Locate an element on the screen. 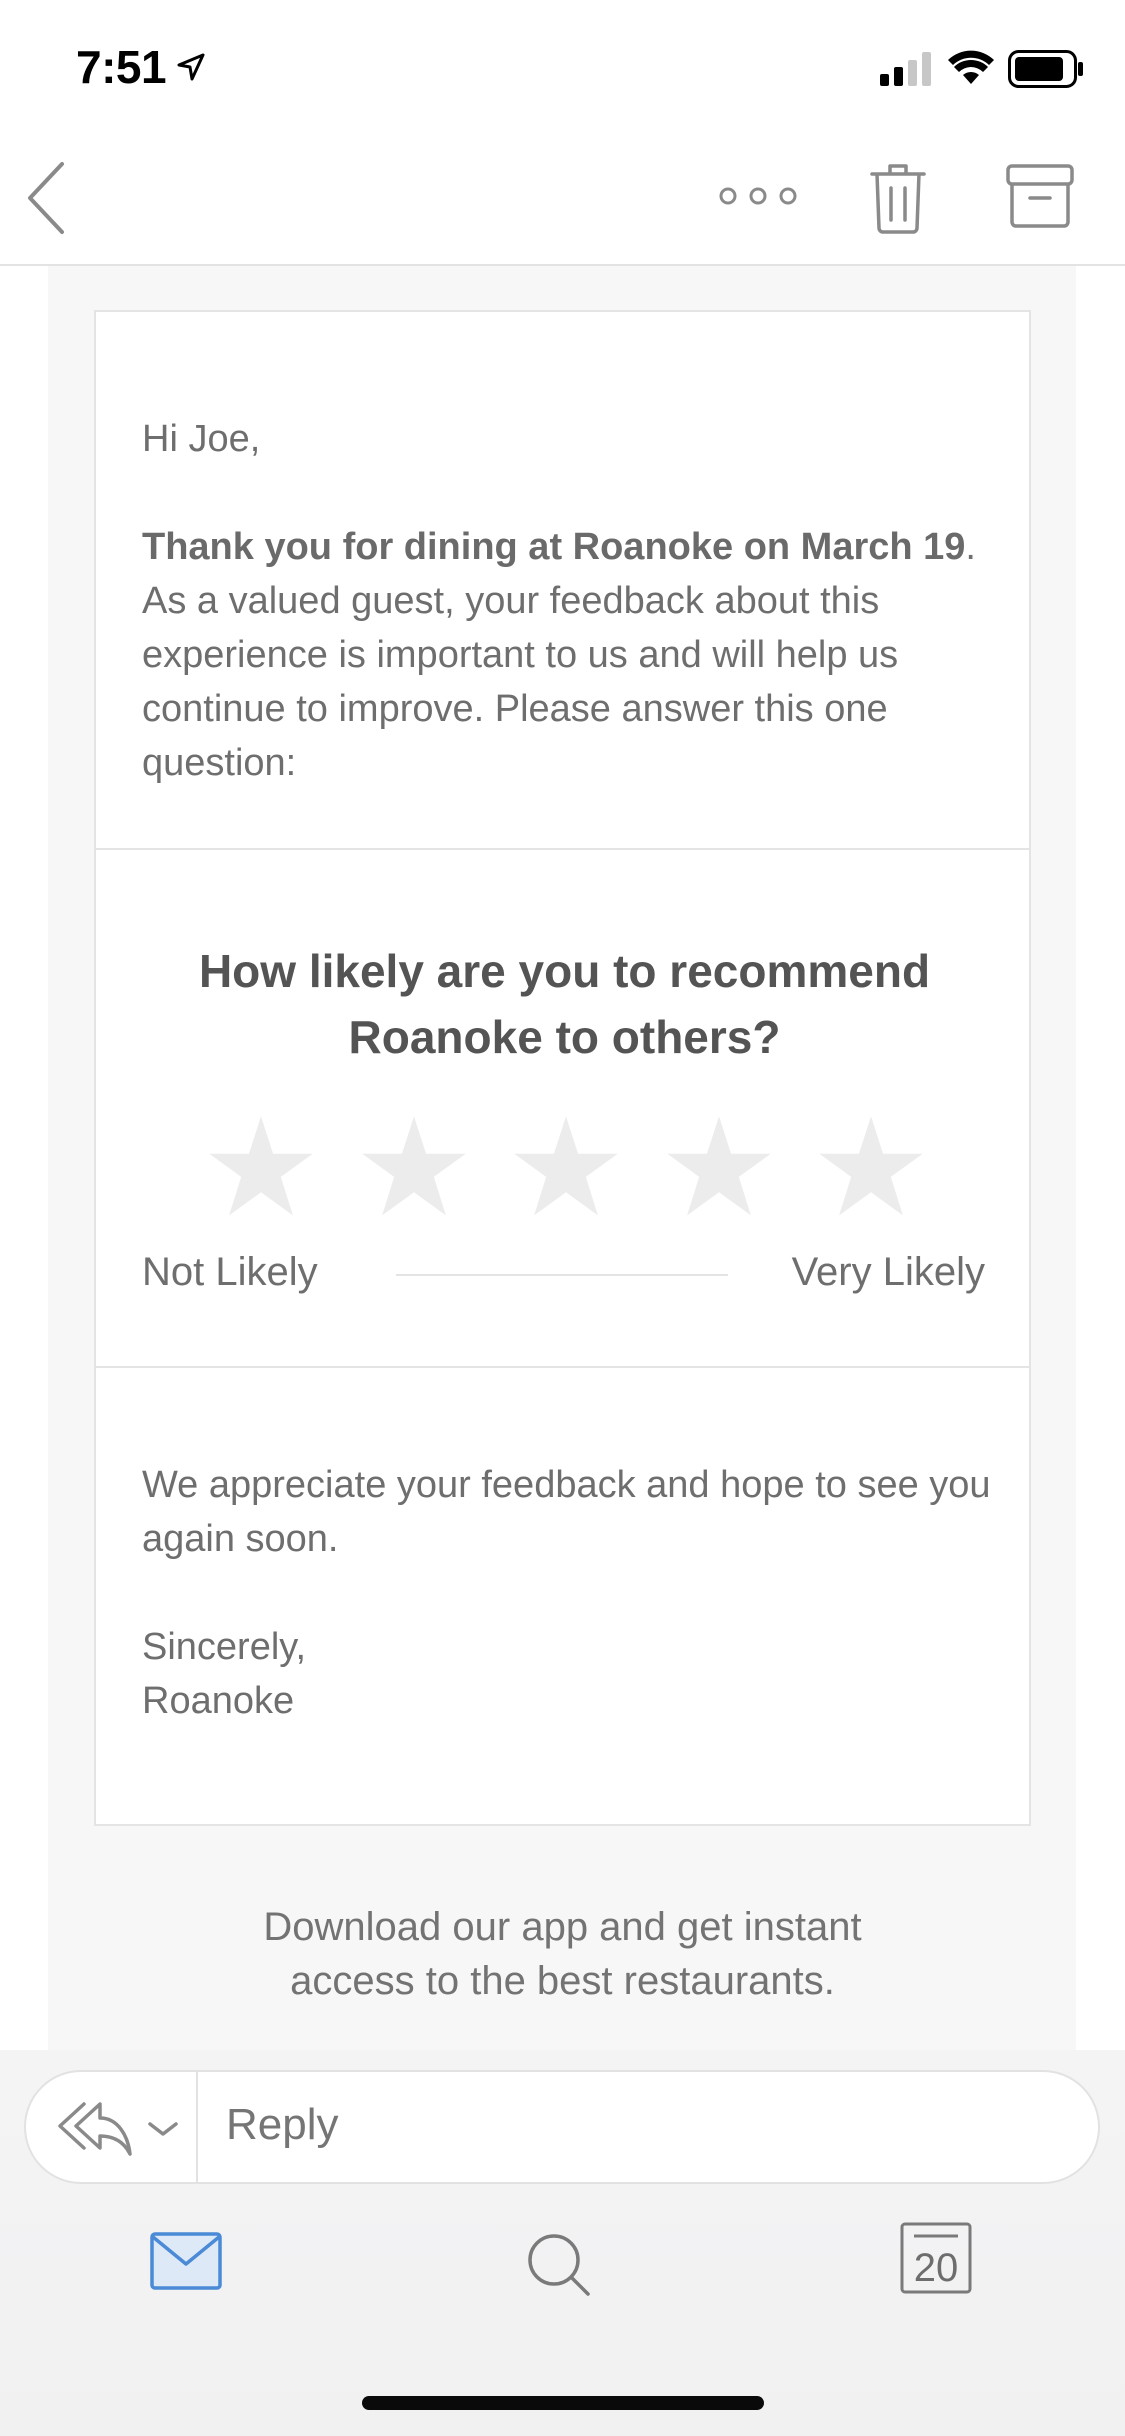 The width and height of the screenshot is (1125, 2436). back-chevron-icon is located at coordinates (46, 198).